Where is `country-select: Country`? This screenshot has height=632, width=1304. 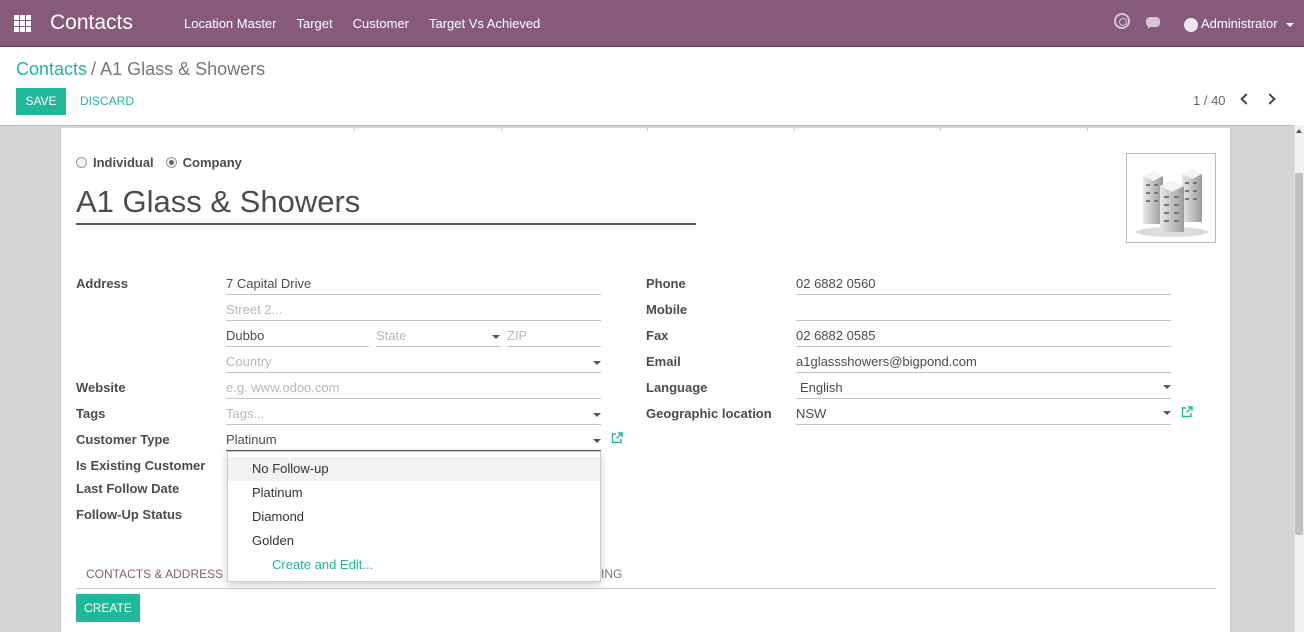 country-select: Country is located at coordinates (413, 363).